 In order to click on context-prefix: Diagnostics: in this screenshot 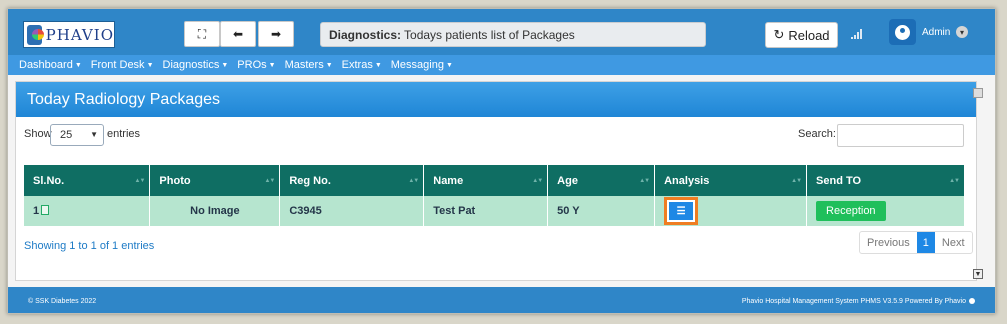, I will do `click(365, 34)`.